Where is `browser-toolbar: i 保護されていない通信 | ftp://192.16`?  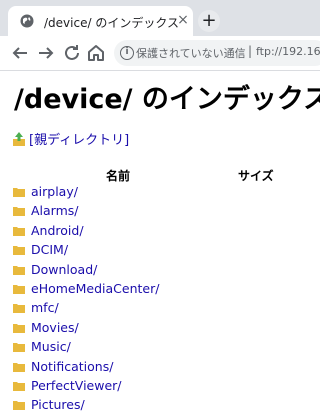 browser-toolbar: i 保護されていない通信 | ftp://192.16 is located at coordinates (160, 53).